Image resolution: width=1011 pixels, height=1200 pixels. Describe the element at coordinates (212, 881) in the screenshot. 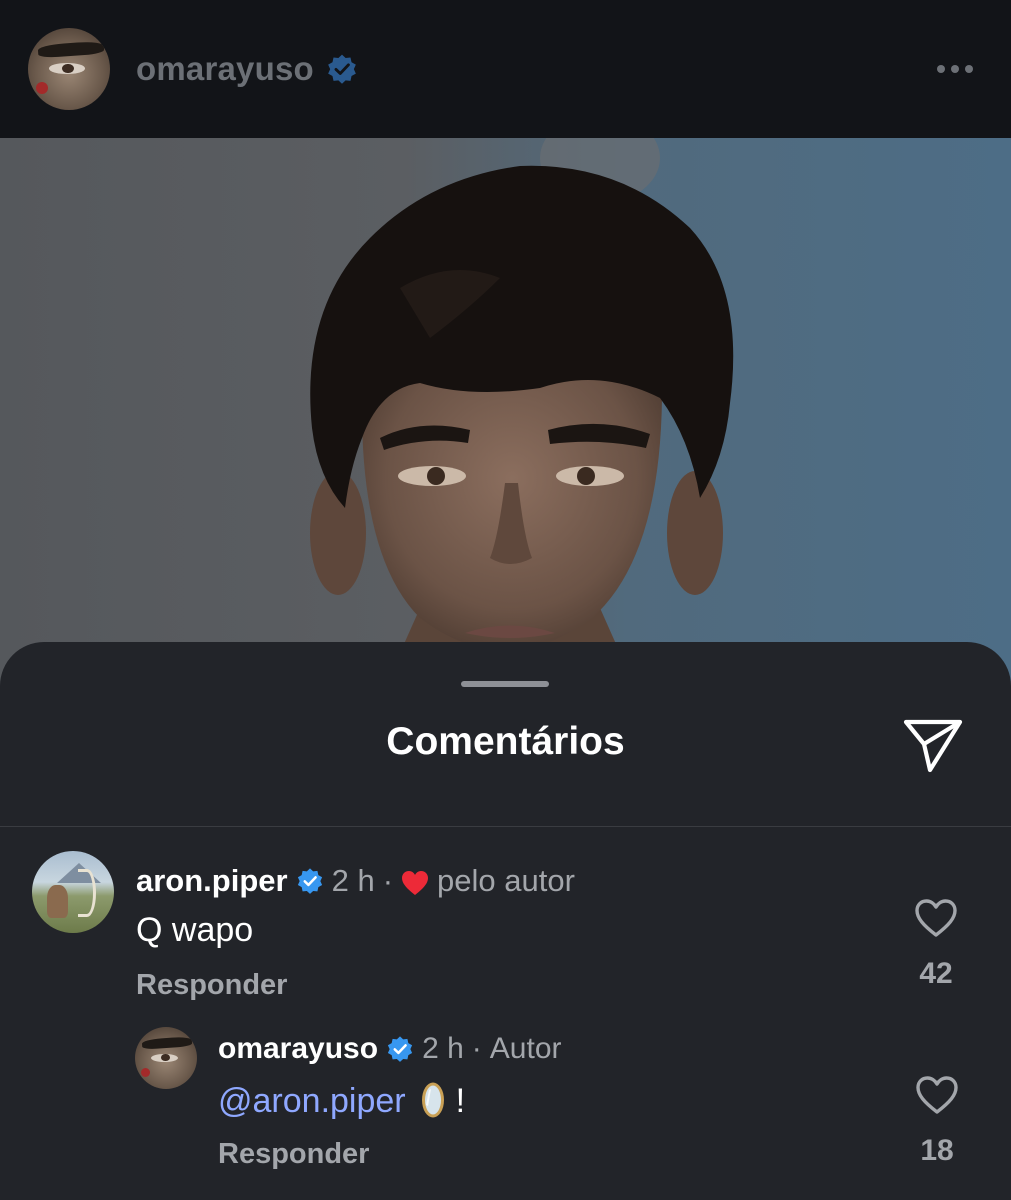

I see `commenter-username: aron.piper` at that location.